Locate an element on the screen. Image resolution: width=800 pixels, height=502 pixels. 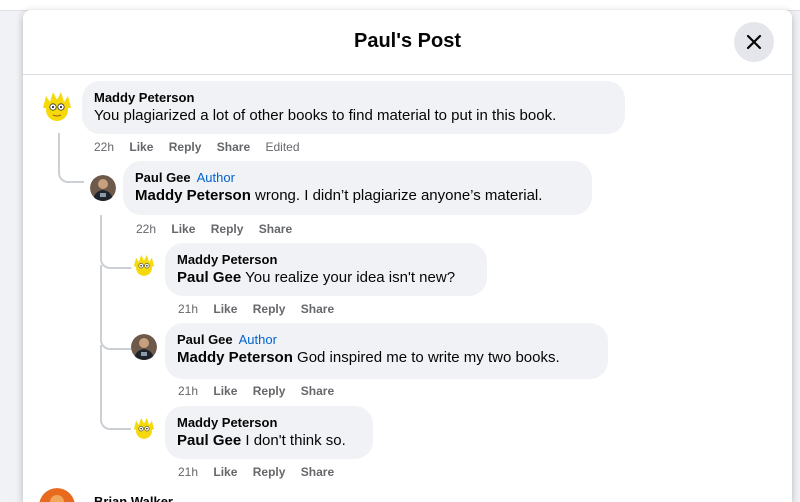
modal-header: Paul's Post is located at coordinates (407, 42).